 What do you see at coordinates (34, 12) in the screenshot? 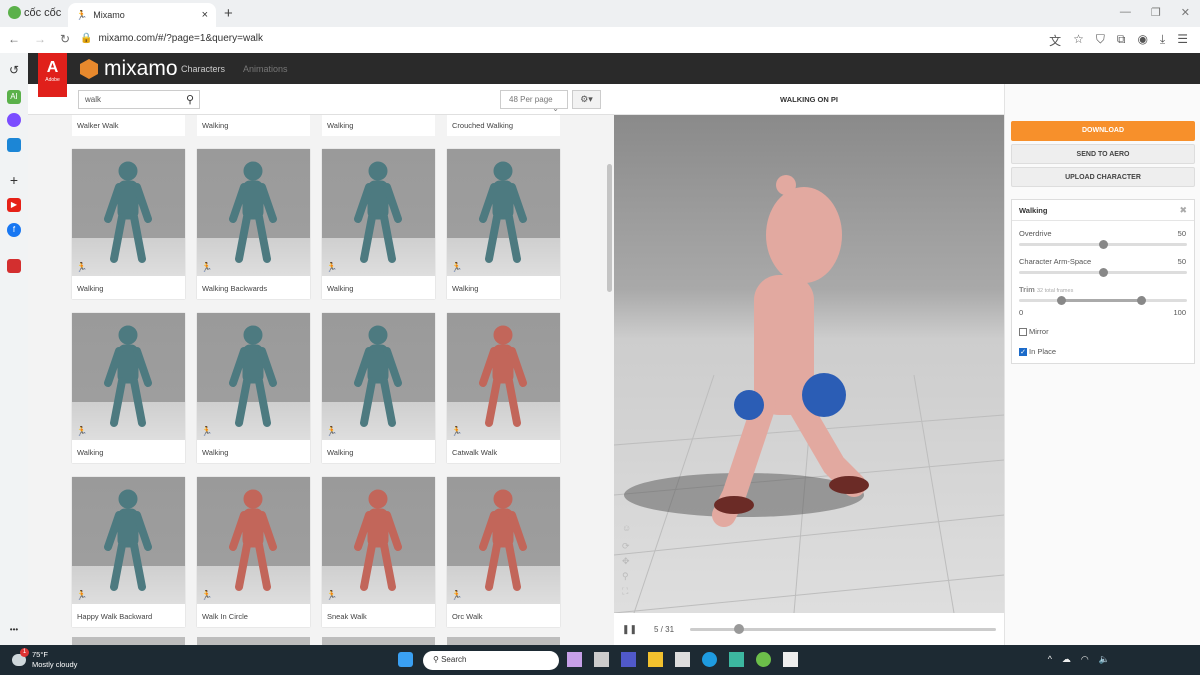
I see `browser-brand: cốc cốc` at bounding box center [34, 12].